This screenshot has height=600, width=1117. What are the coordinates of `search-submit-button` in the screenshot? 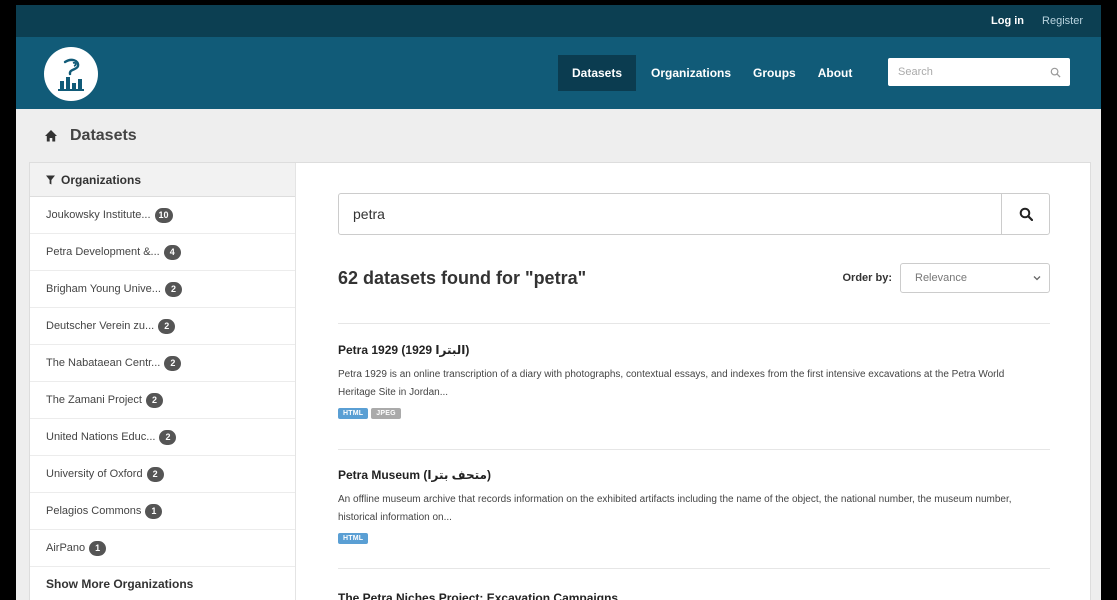 It's located at (1025, 214).